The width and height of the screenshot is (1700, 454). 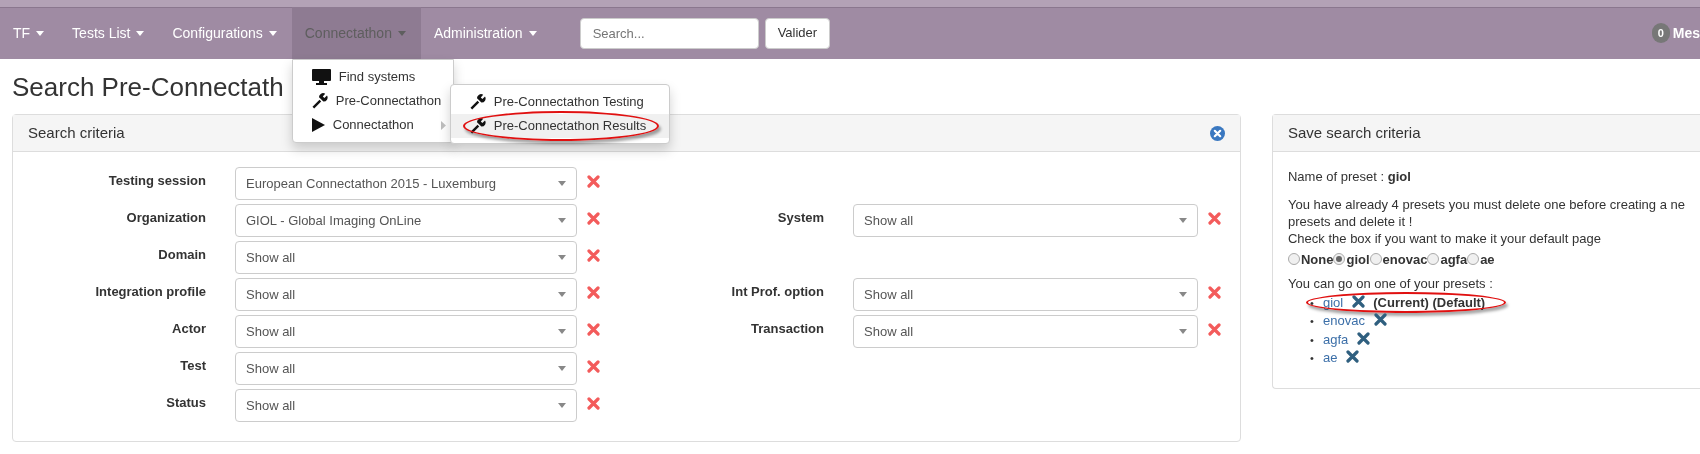 What do you see at coordinates (1391, 284) in the screenshot?
I see `info-text: You can go on one of your presets :` at bounding box center [1391, 284].